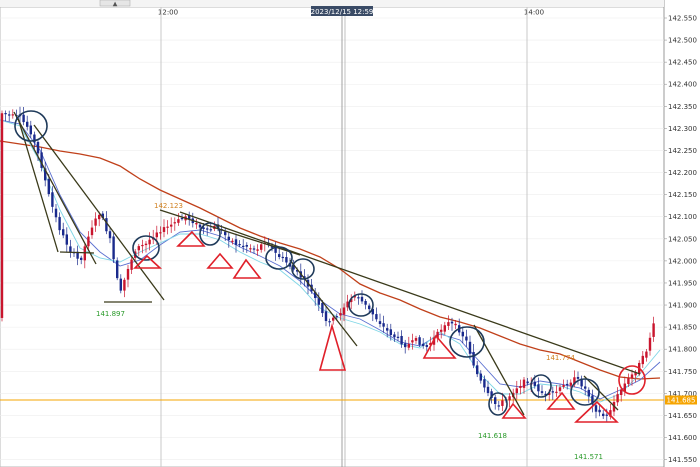 The image size is (700, 467). What do you see at coordinates (168, 206) in the screenshot?
I see `annotation-high-142123: 142.123` at bounding box center [168, 206].